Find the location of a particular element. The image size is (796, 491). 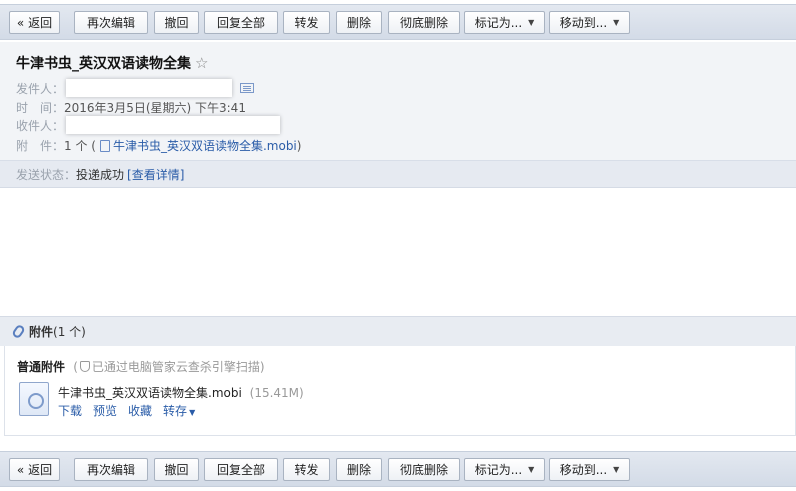

attachments-title: 附件 is located at coordinates (41, 332).